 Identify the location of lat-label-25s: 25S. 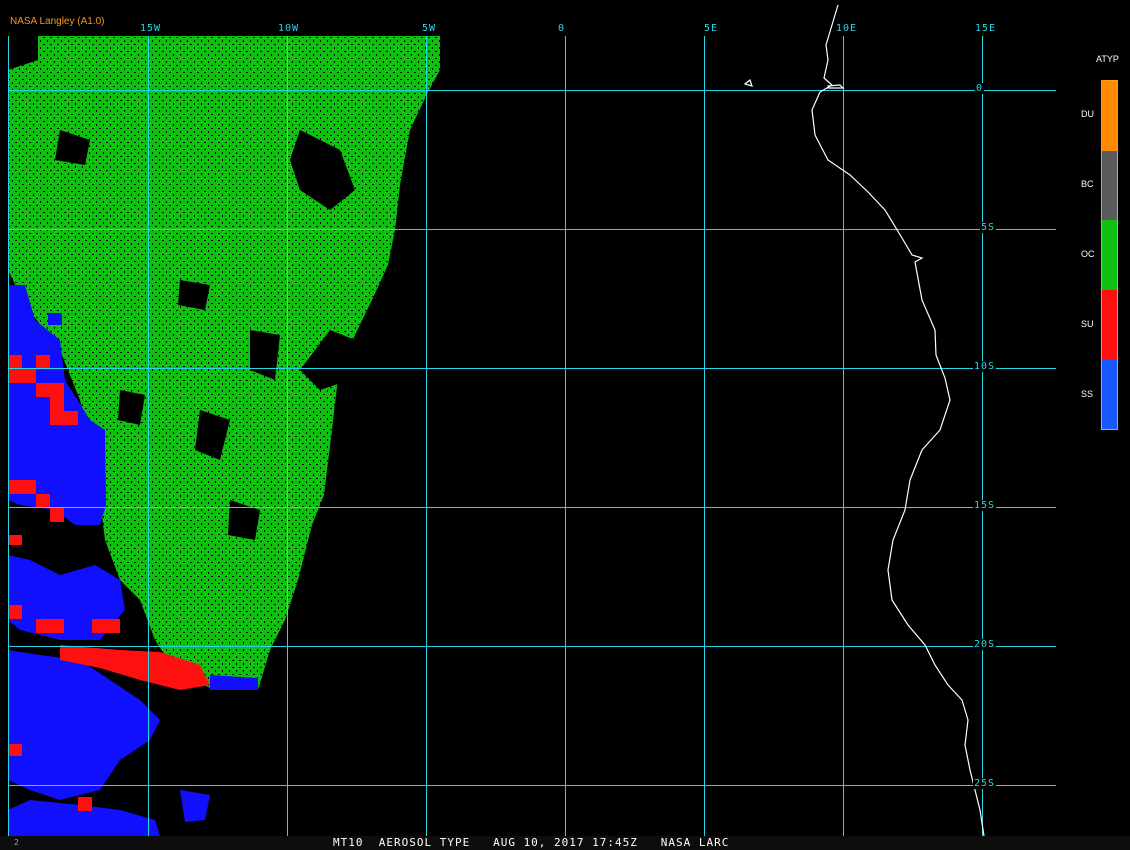
(985, 783).